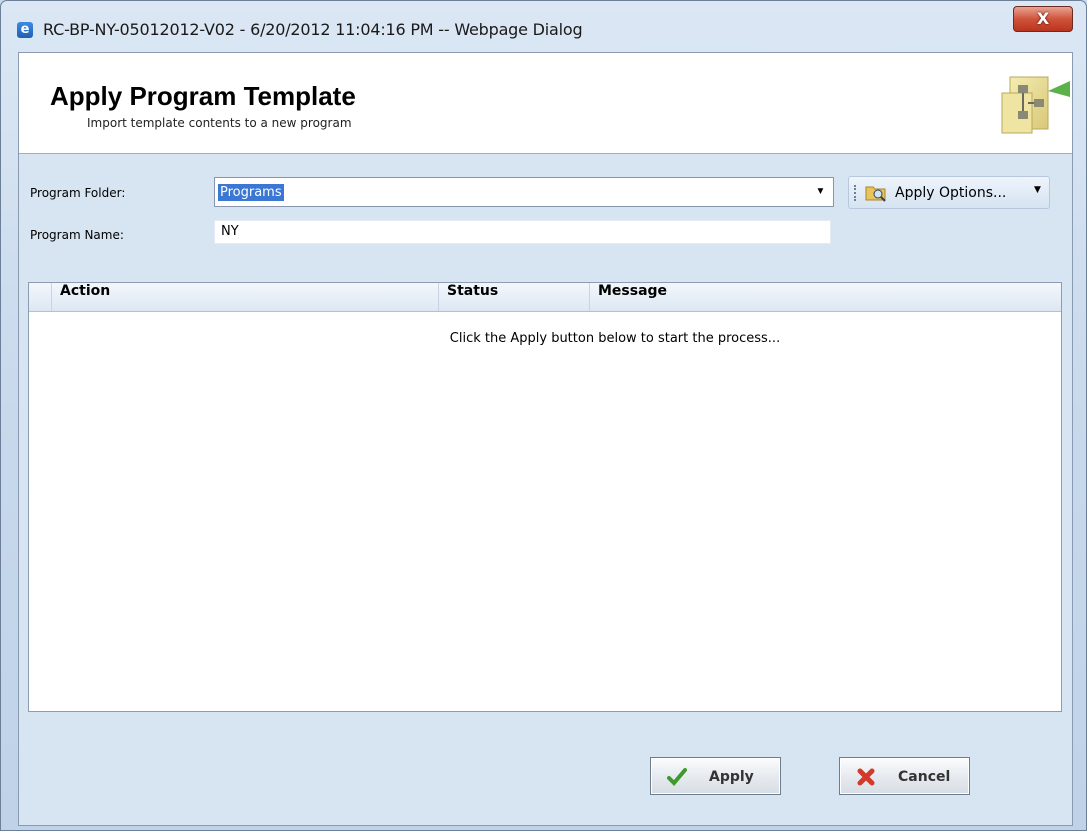 Image resolution: width=1087 pixels, height=831 pixels. What do you see at coordinates (78, 193) in the screenshot?
I see `program-folder-label: Program Folder:` at bounding box center [78, 193].